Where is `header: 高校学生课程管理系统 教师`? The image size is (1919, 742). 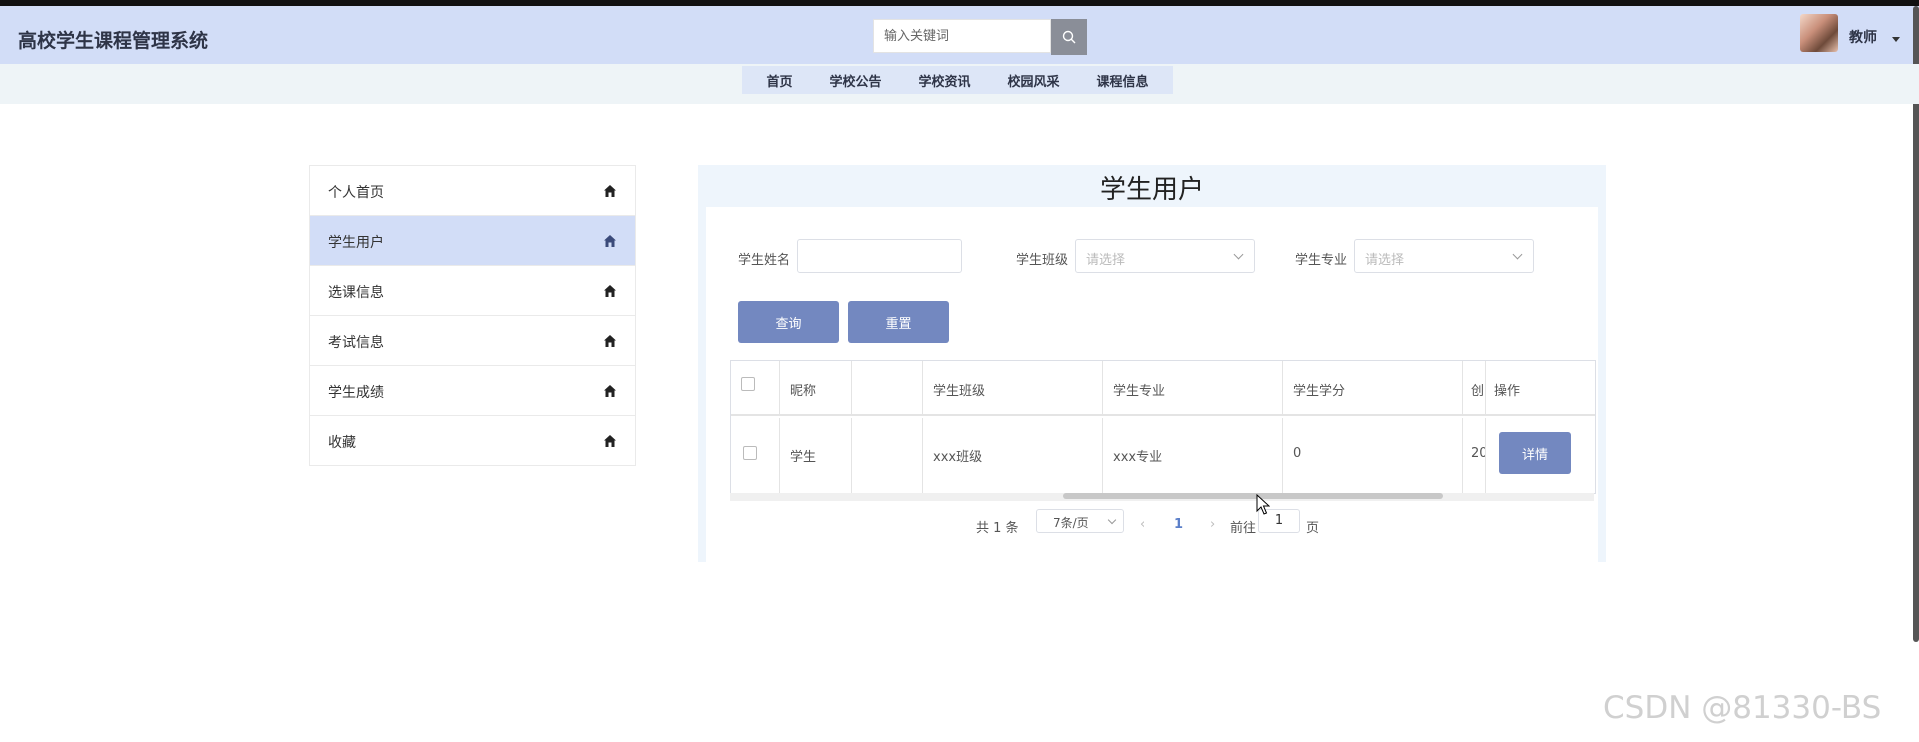
header: 高校学生课程管理系统 教师 is located at coordinates (959, 35).